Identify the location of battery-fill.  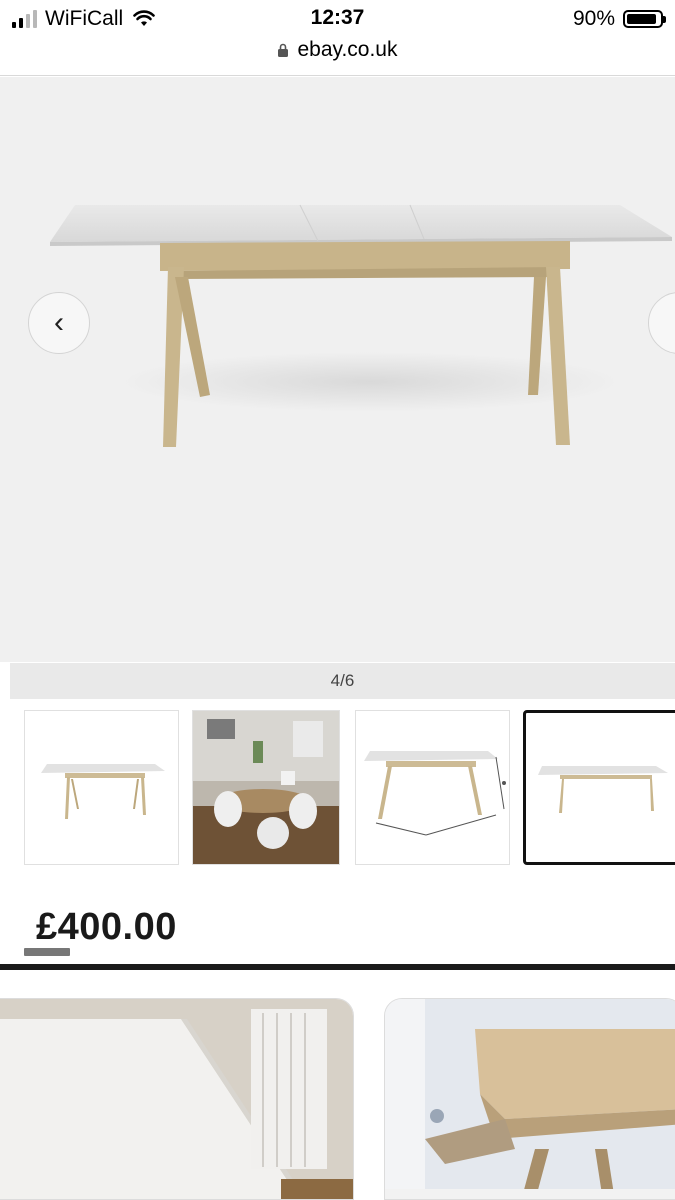
(641, 19).